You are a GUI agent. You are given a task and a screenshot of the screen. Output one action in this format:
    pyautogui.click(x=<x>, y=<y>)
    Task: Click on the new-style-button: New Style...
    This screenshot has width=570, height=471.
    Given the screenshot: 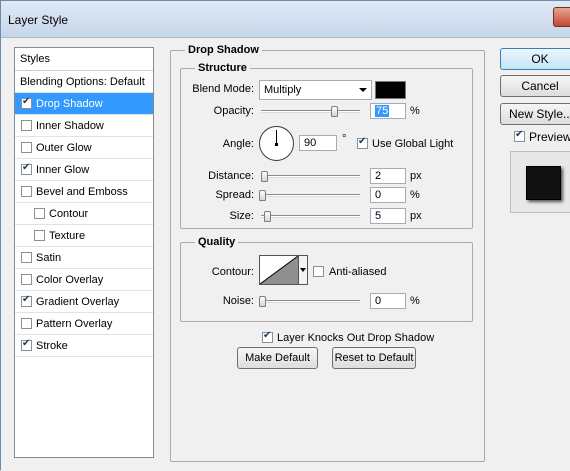 What is the action you would take?
    pyautogui.click(x=535, y=114)
    